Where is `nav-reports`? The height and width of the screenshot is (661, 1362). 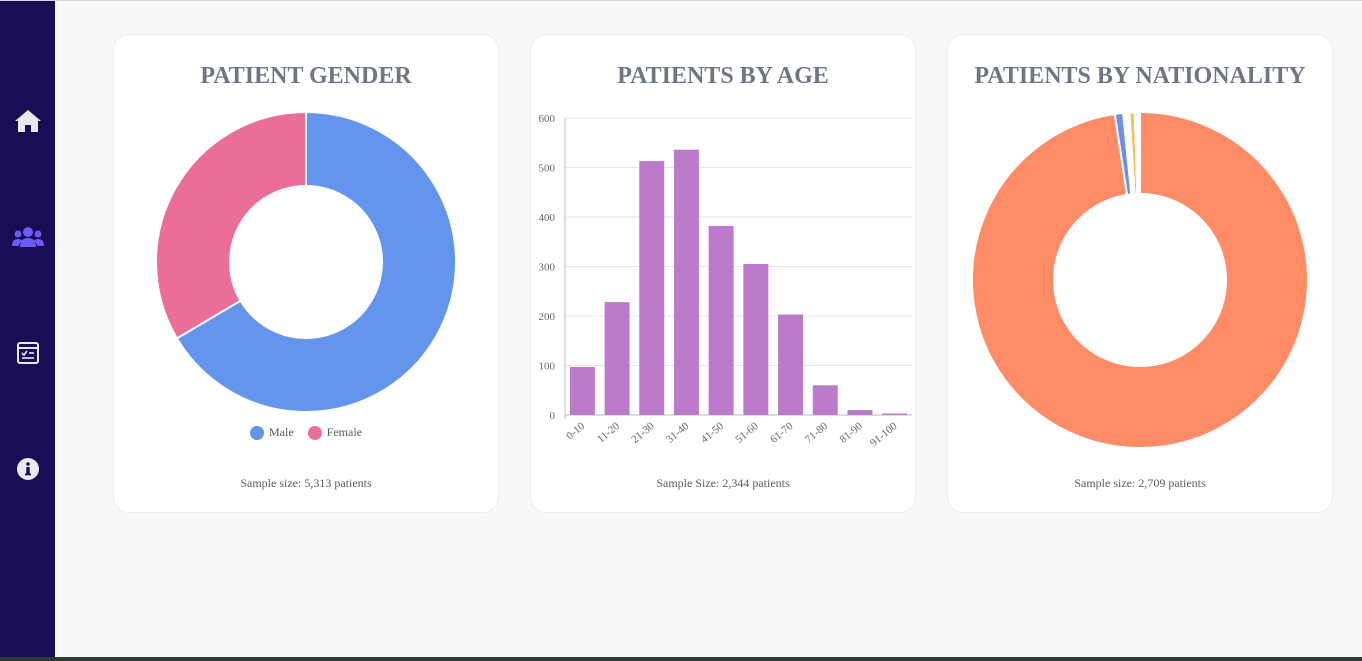
nav-reports is located at coordinates (27, 353).